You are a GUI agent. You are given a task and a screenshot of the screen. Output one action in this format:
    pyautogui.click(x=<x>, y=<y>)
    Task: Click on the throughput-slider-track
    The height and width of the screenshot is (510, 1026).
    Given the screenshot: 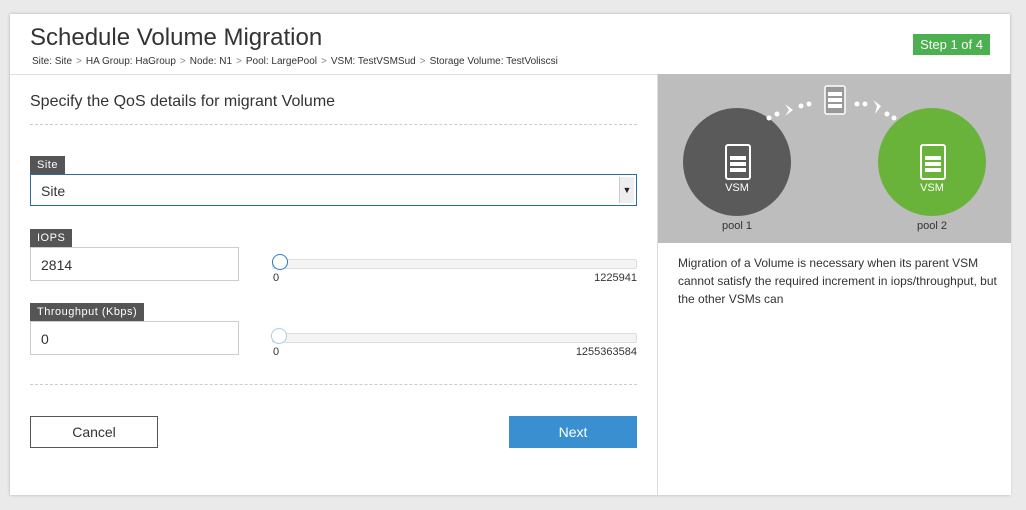 What is the action you would take?
    pyautogui.click(x=454, y=338)
    